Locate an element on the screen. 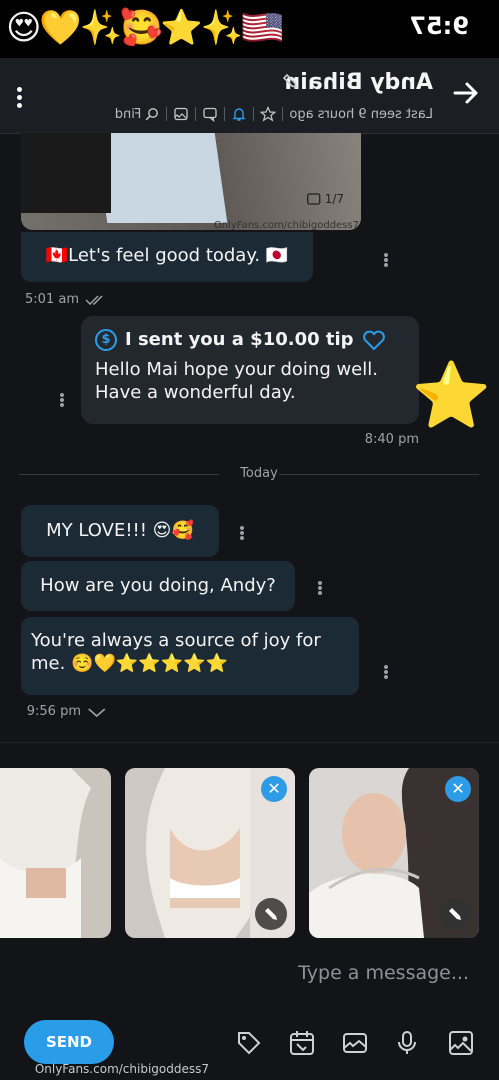  send-button: SEND is located at coordinates (69, 1042).